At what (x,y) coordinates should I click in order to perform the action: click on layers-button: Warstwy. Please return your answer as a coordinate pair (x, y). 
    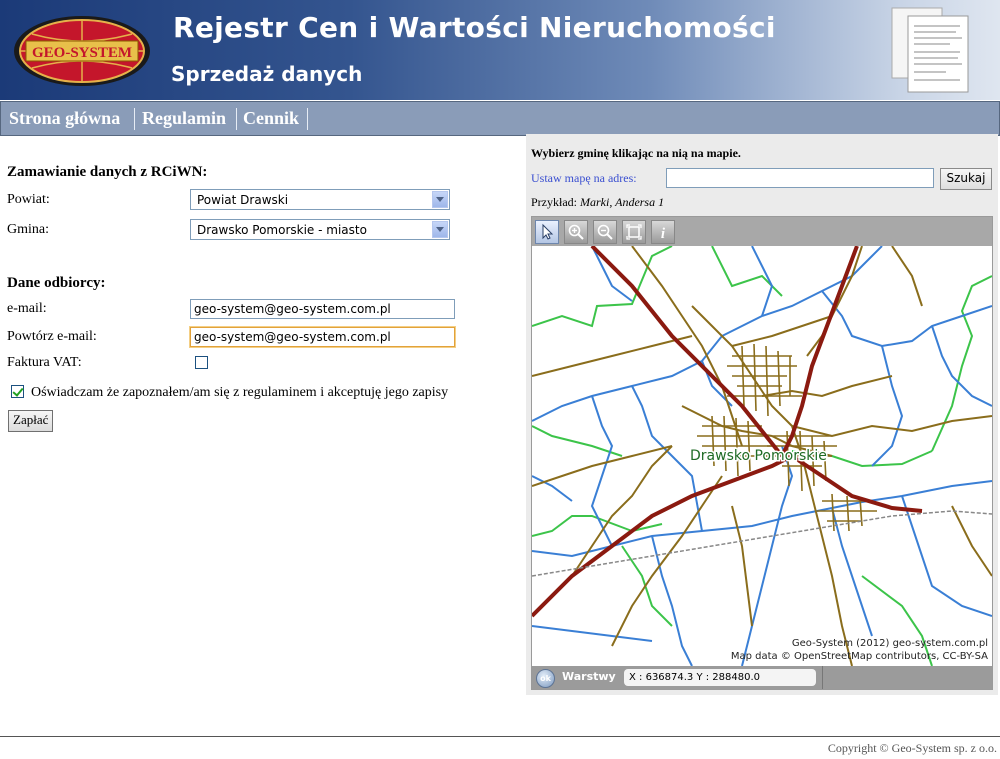
    Looking at the image, I should click on (589, 676).